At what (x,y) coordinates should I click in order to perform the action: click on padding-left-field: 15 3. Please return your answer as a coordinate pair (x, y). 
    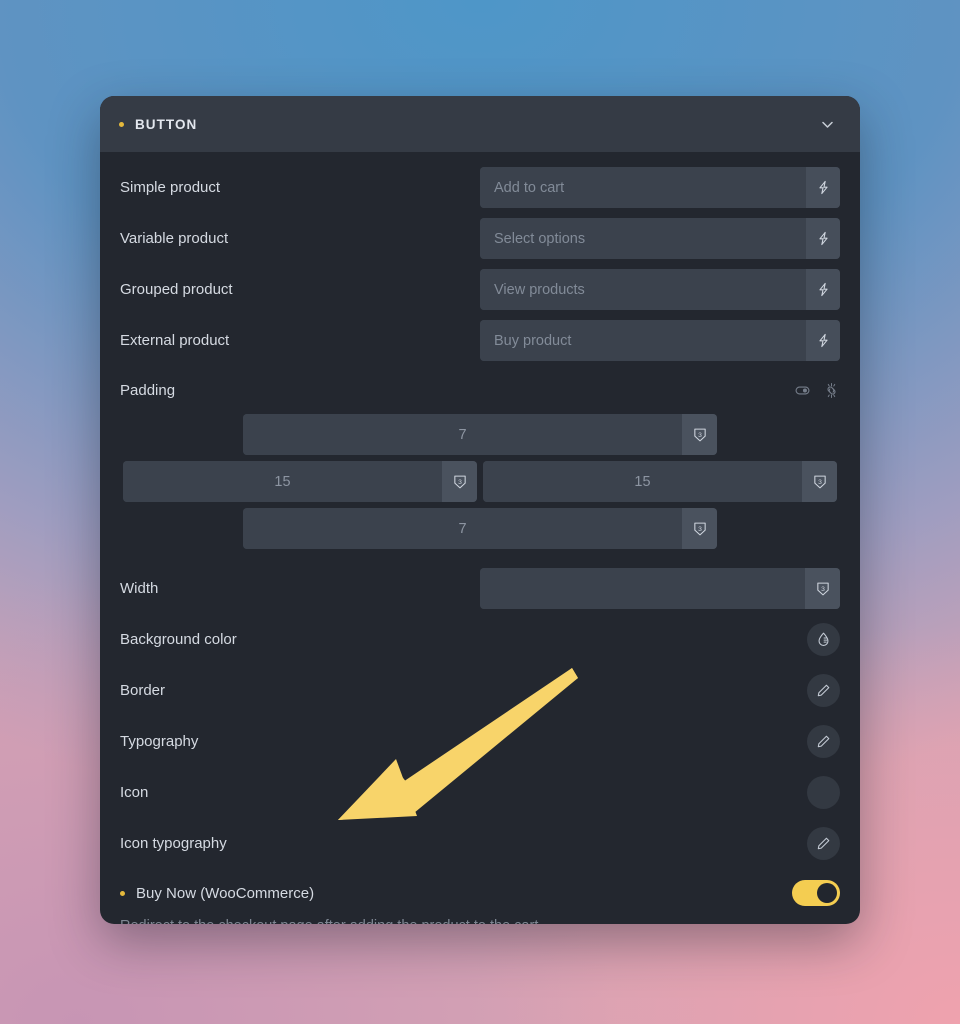
    Looking at the image, I should click on (300, 481).